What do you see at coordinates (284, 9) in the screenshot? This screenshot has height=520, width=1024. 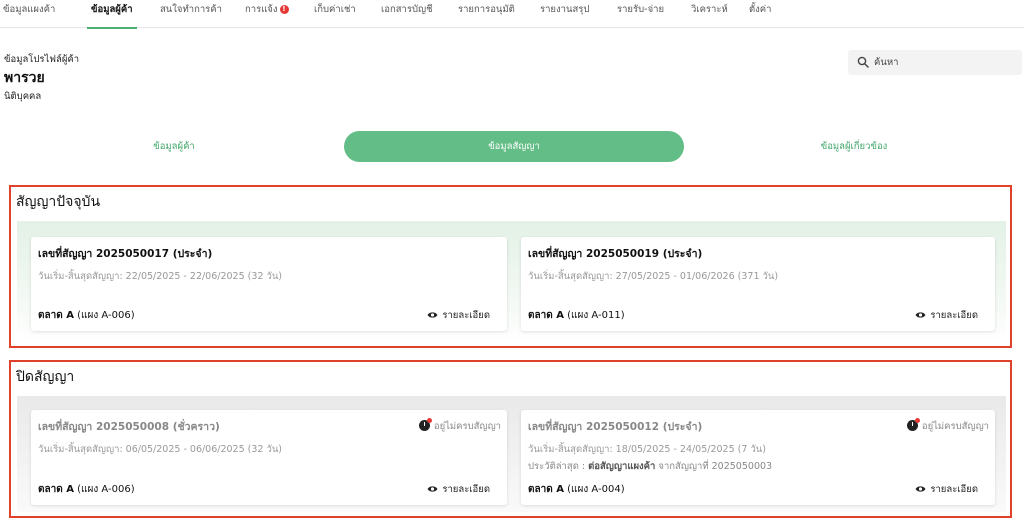 I see `notification-badge: !` at bounding box center [284, 9].